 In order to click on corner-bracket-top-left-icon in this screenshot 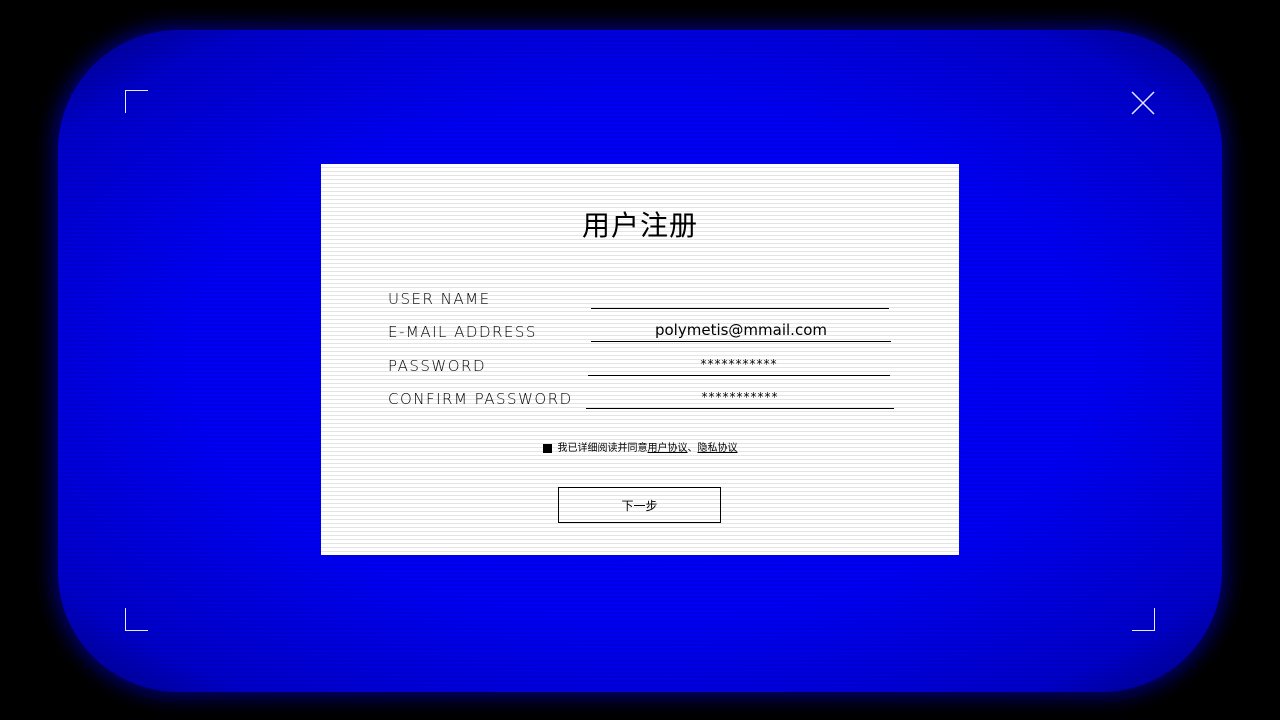, I will do `click(136, 101)`.